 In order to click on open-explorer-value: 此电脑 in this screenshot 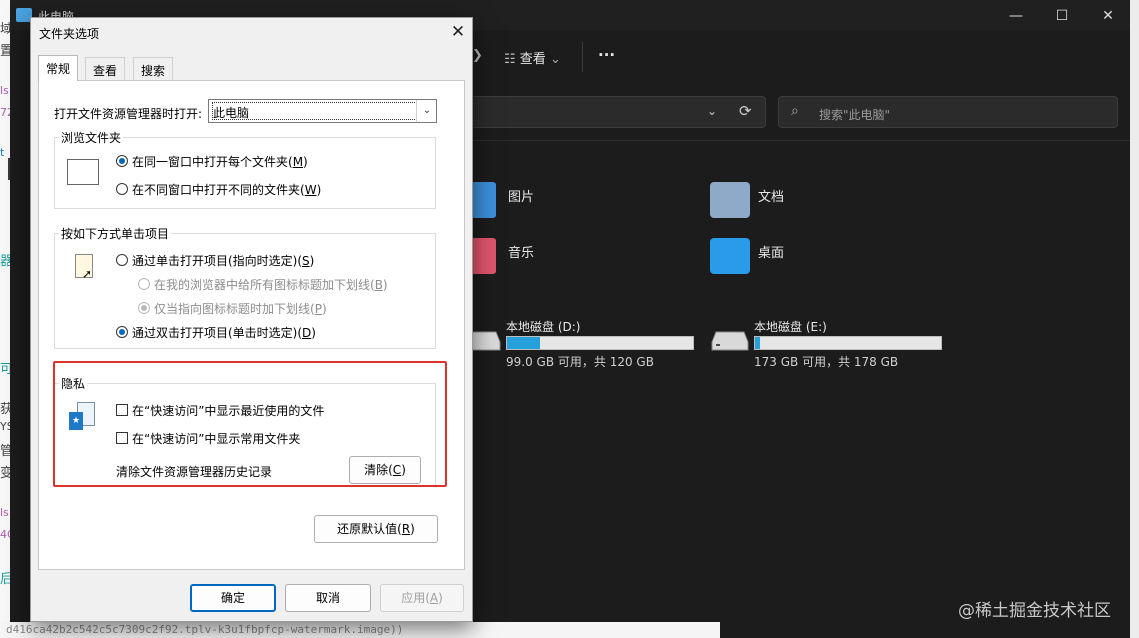, I will do `click(231, 113)`.